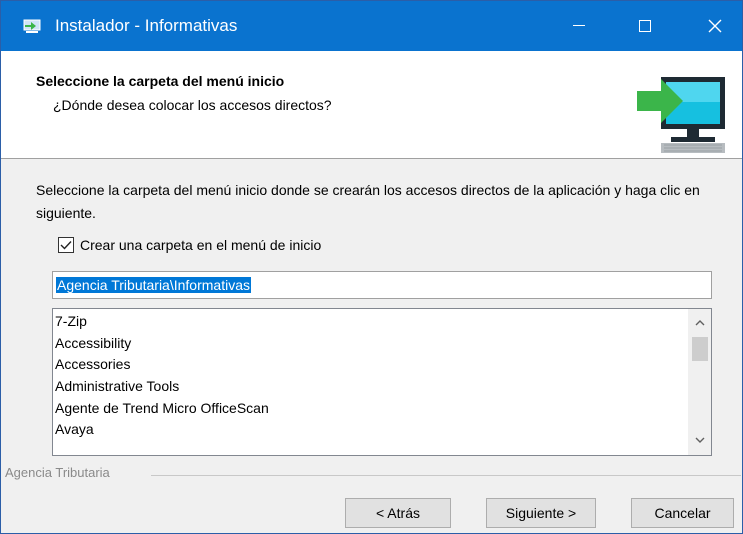  What do you see at coordinates (681, 115) in the screenshot?
I see `monitor-arrow-icon` at bounding box center [681, 115].